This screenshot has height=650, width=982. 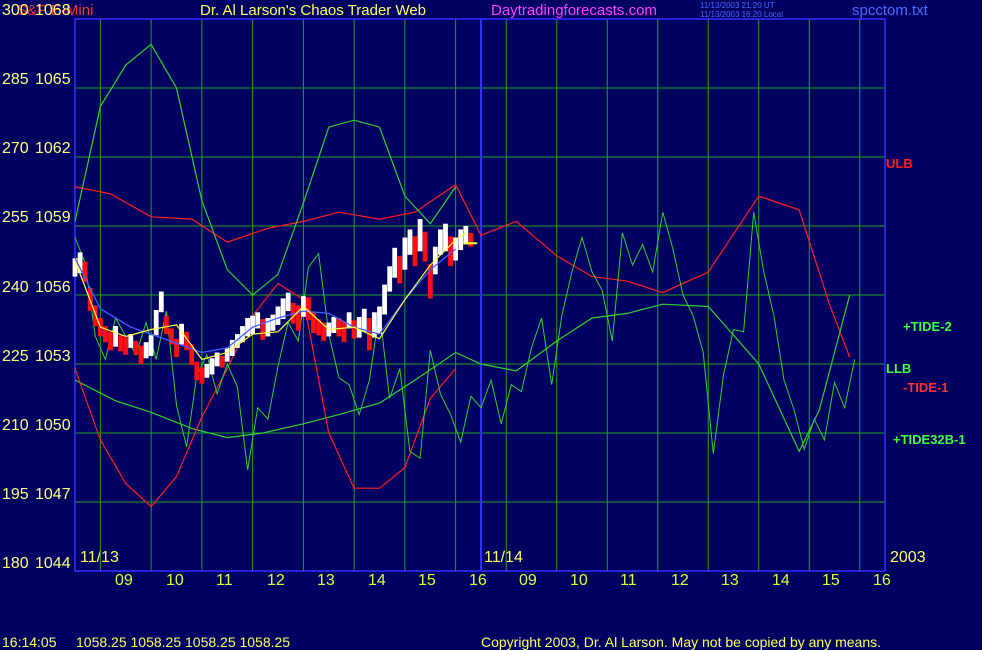 I want to click on price-bars, so click(x=275, y=301).